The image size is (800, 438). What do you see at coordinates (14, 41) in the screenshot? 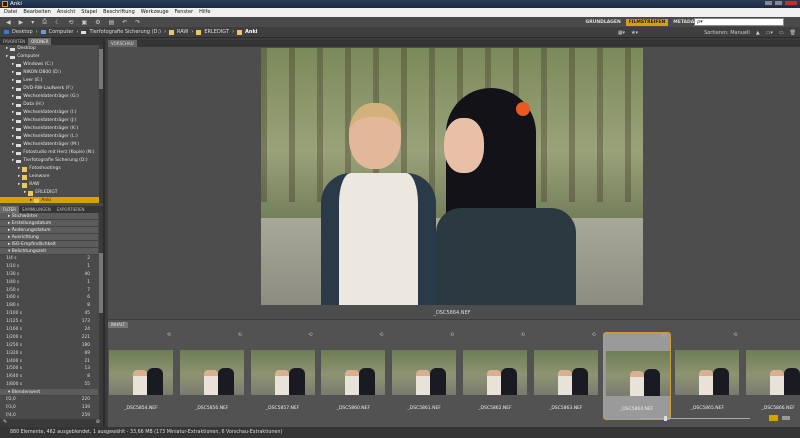
I see `tab-favoriten: FAVORITEN` at bounding box center [14, 41].